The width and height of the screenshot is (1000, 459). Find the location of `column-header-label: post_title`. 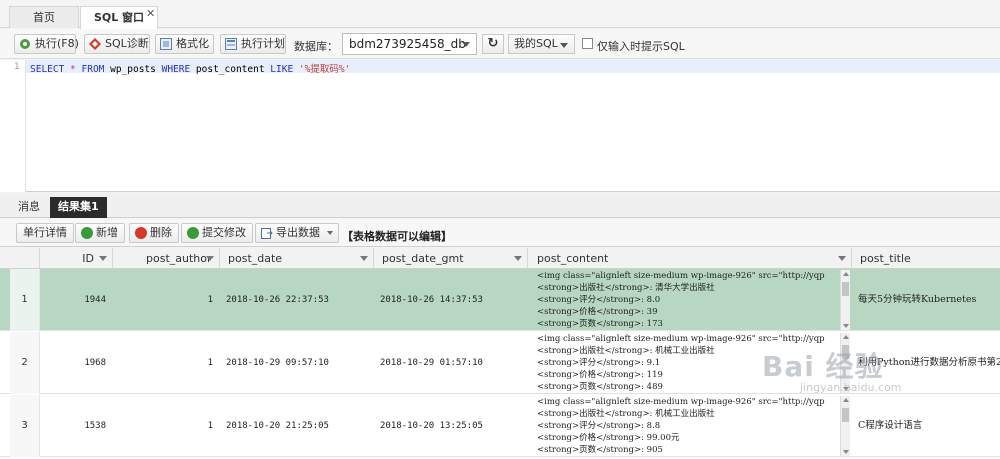

column-header-label: post_title is located at coordinates (885, 258).